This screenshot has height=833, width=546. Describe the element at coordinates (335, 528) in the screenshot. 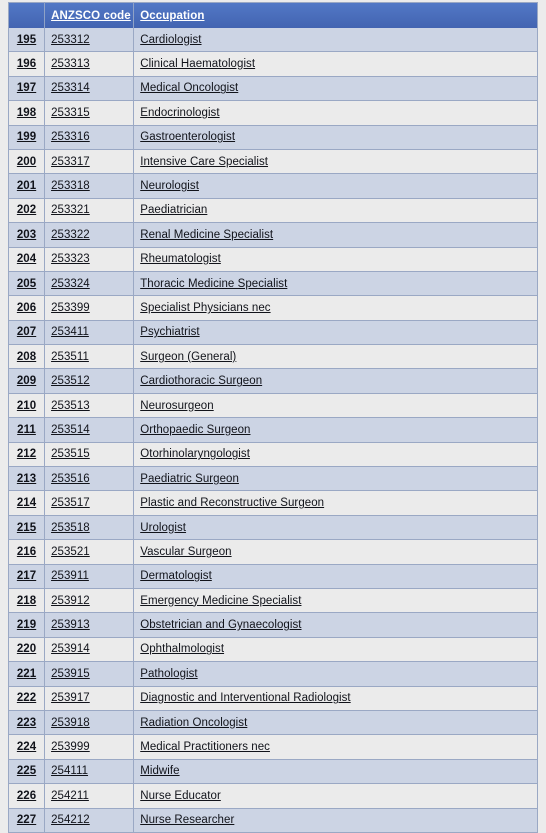

I see `occupation-cell: Urologist` at that location.